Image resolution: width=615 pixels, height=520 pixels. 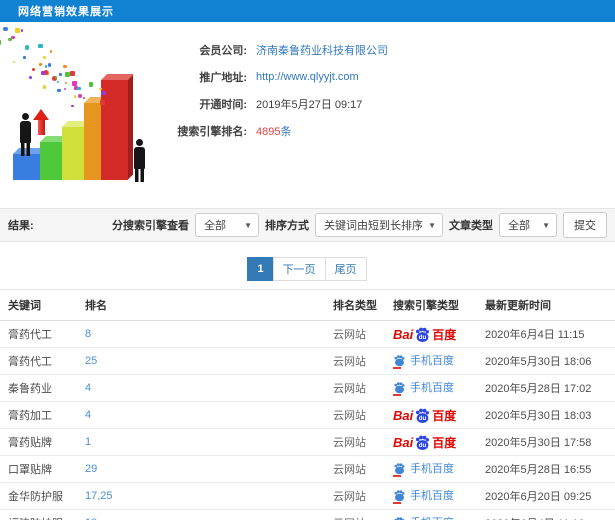 I want to click on table-row: 口罩贴牌 29 云网站 手机百度 2020年5月28日 16:55, so click(x=307, y=469).